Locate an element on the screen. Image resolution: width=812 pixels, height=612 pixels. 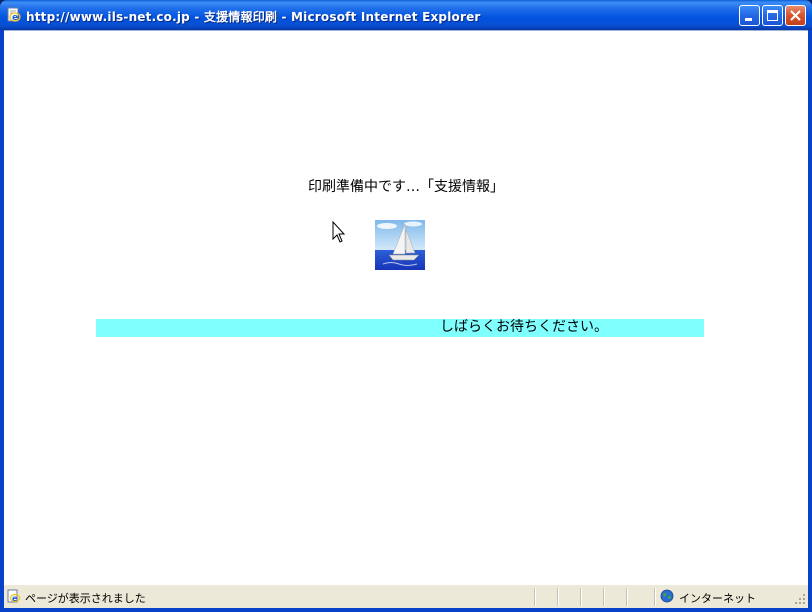
page-loaded-icon: e is located at coordinates (14, 596).